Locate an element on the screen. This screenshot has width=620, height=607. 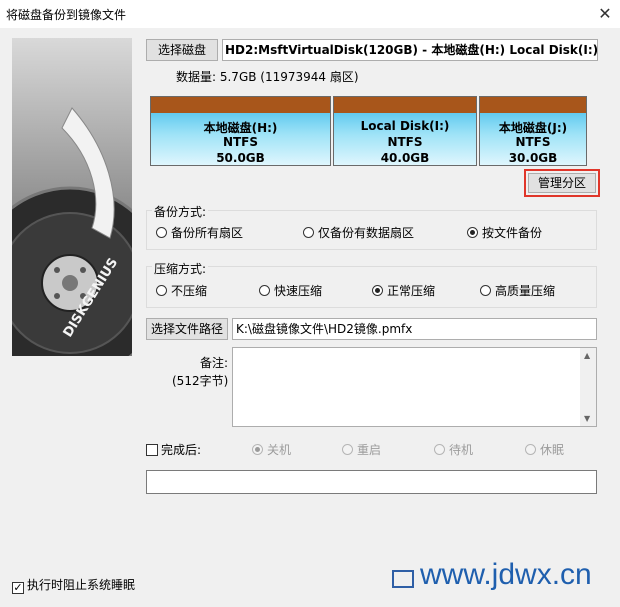
close-icon: ✕ is located at coordinates (605, 14).